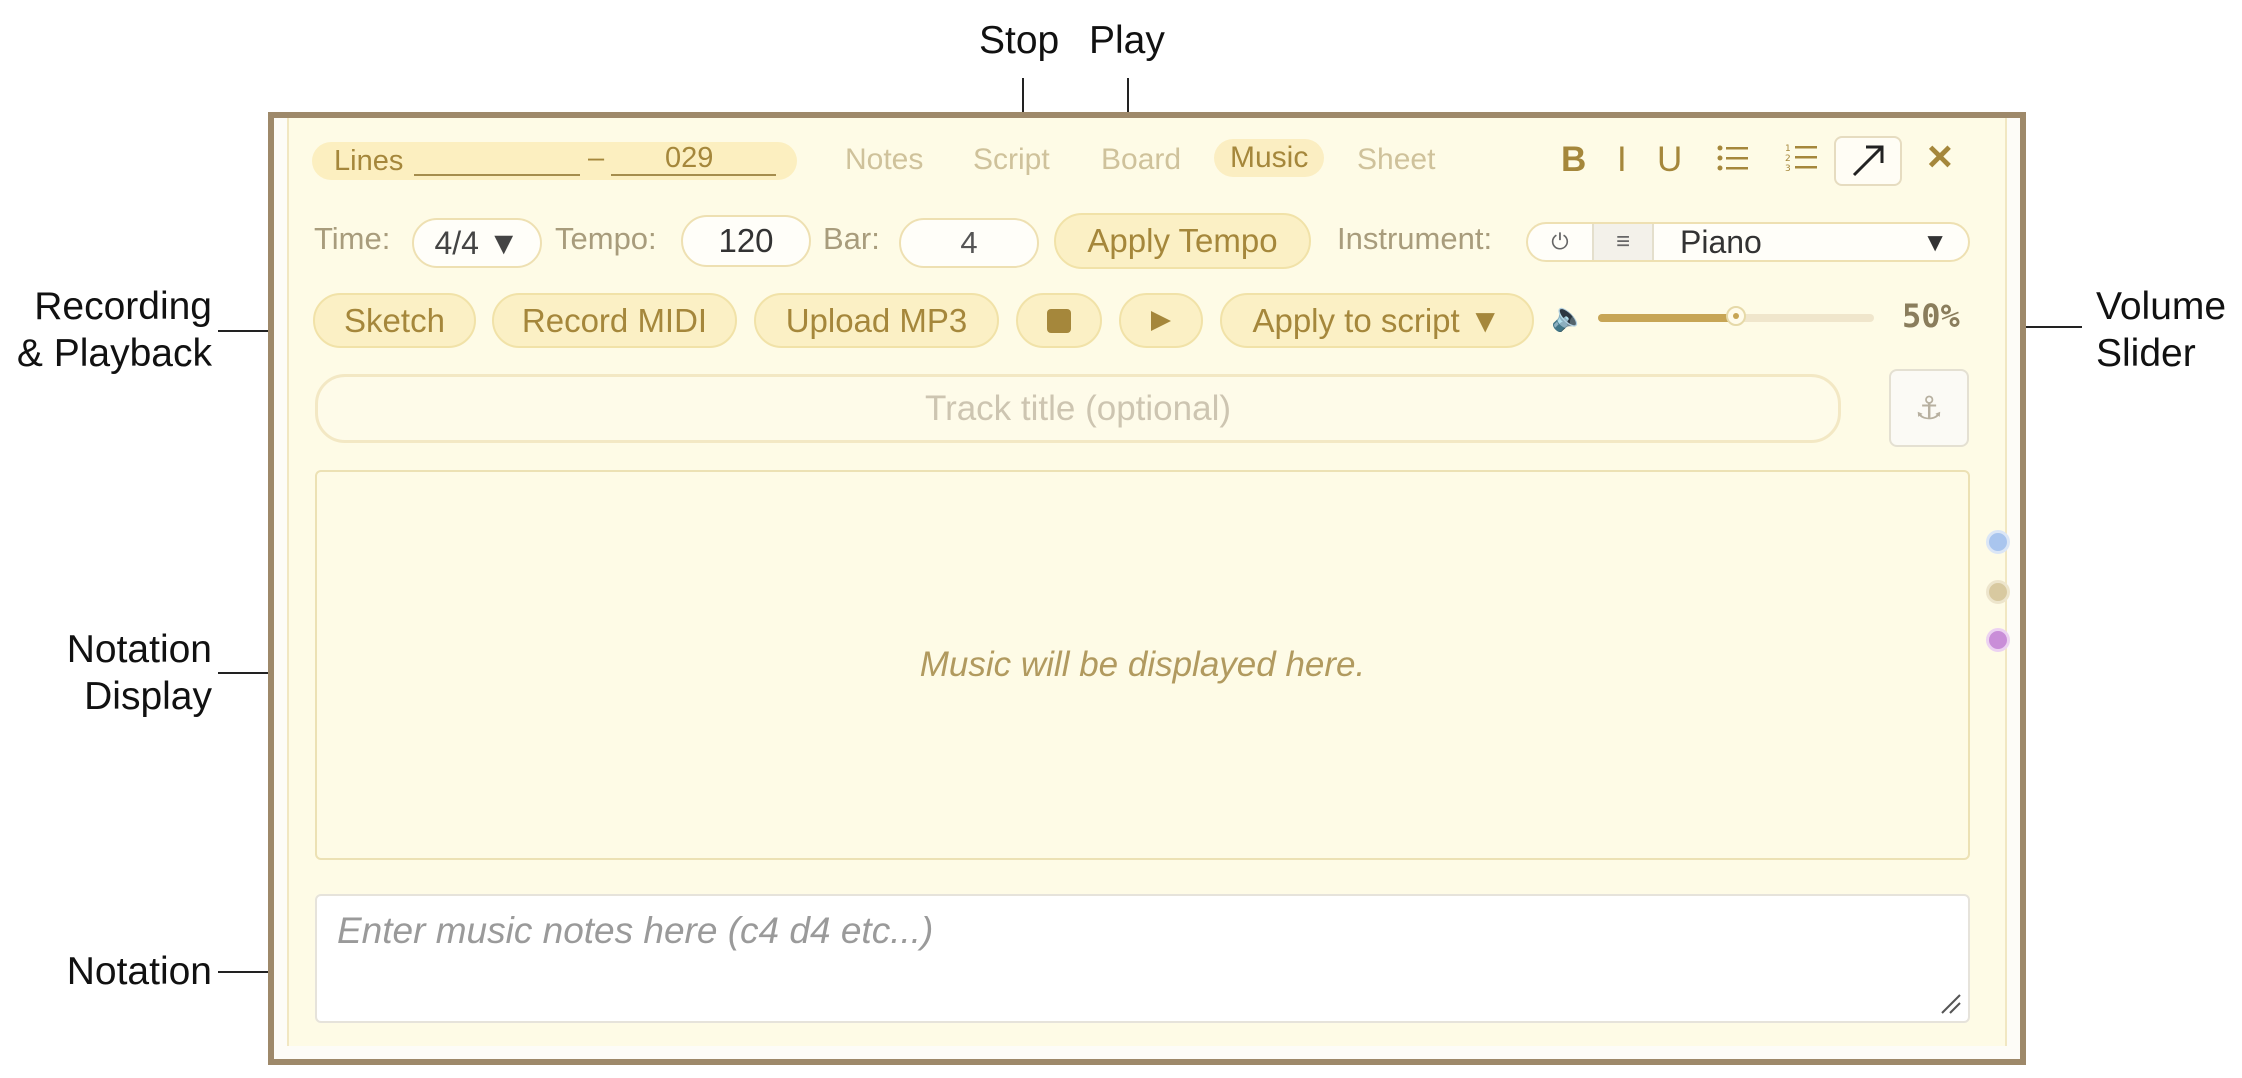 This screenshot has height=1078, width=2242. I want to click on notes-textarea: Enter music notes here (c4 d4 etc...), so click(1142, 958).